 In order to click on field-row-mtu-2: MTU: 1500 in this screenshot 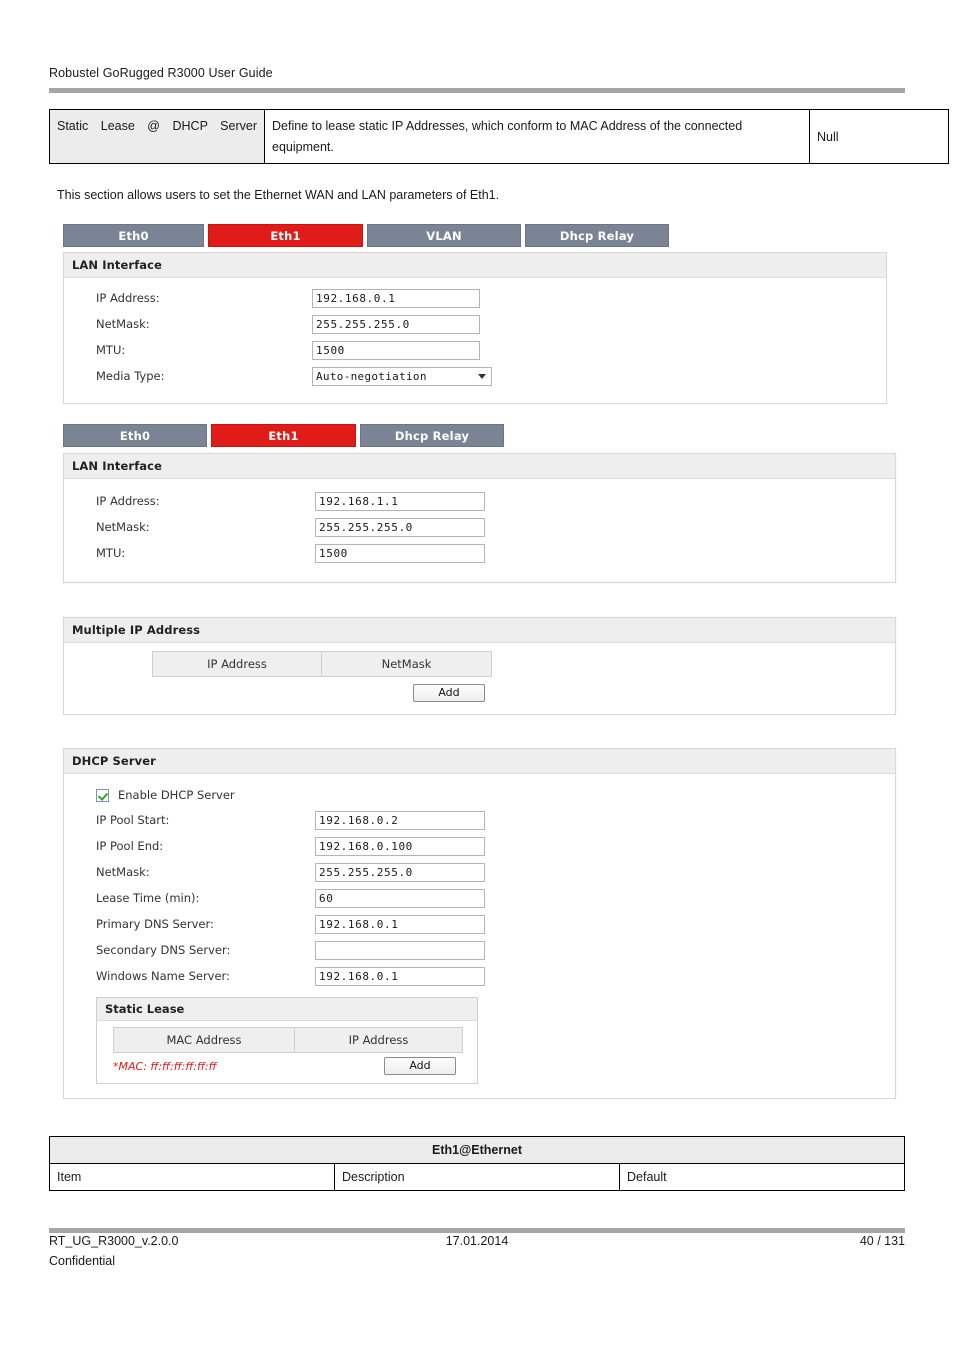, I will do `click(479, 553)`.